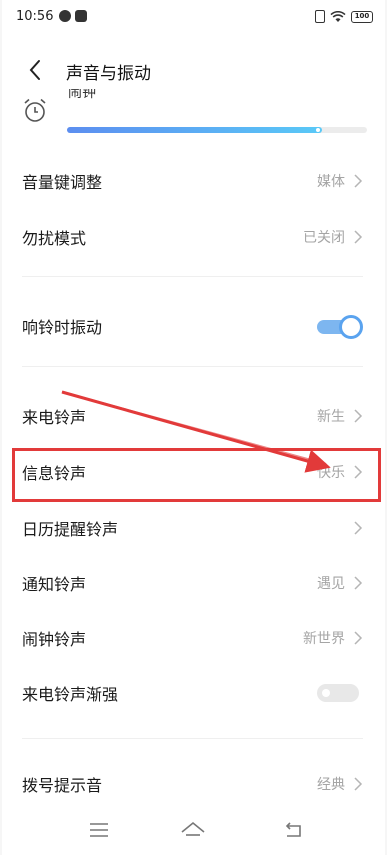 This screenshot has height=855, width=387. What do you see at coordinates (62, 785) in the screenshot?
I see `row-label: 拨号提示音` at bounding box center [62, 785].